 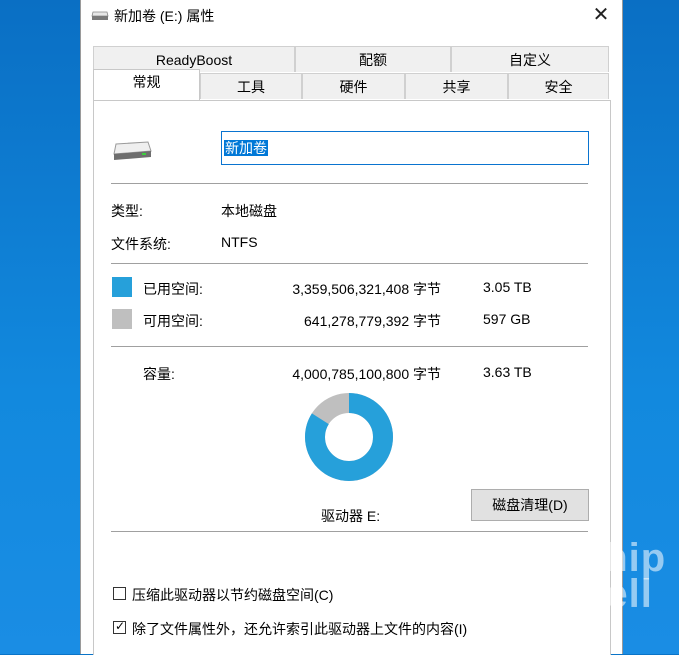 What do you see at coordinates (159, 374) in the screenshot?
I see `capacity-label: 容量:` at bounding box center [159, 374].